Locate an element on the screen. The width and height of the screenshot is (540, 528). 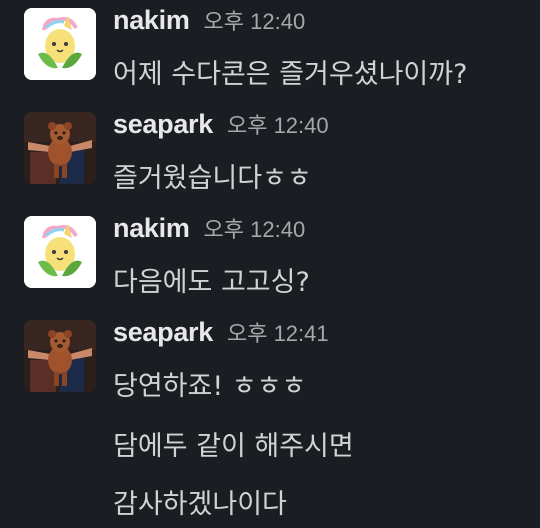
message-header: seapark 오후 12:40 is located at coordinates (221, 124).